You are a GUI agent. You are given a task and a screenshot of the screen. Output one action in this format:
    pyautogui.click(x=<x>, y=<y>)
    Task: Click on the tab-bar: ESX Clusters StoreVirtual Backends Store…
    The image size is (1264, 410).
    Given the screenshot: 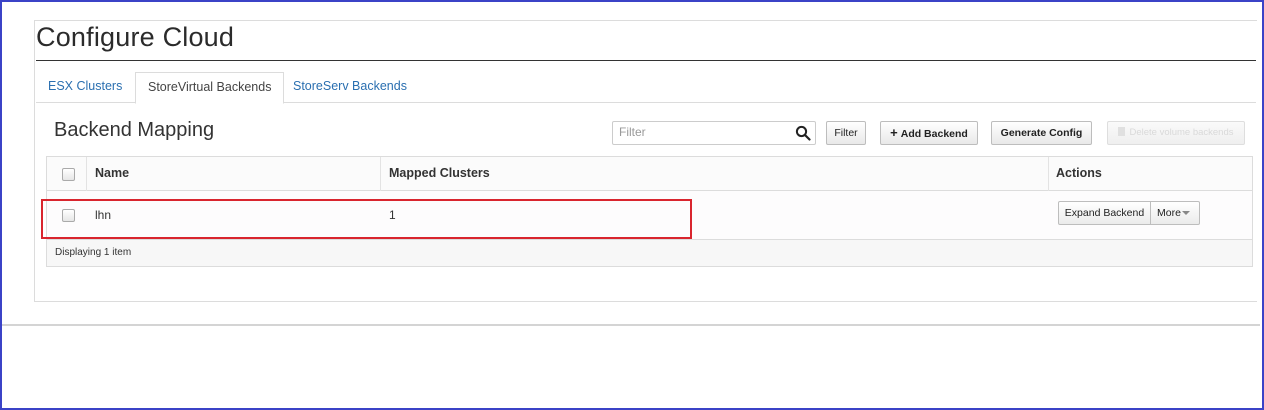 What is the action you would take?
    pyautogui.click(x=646, y=88)
    